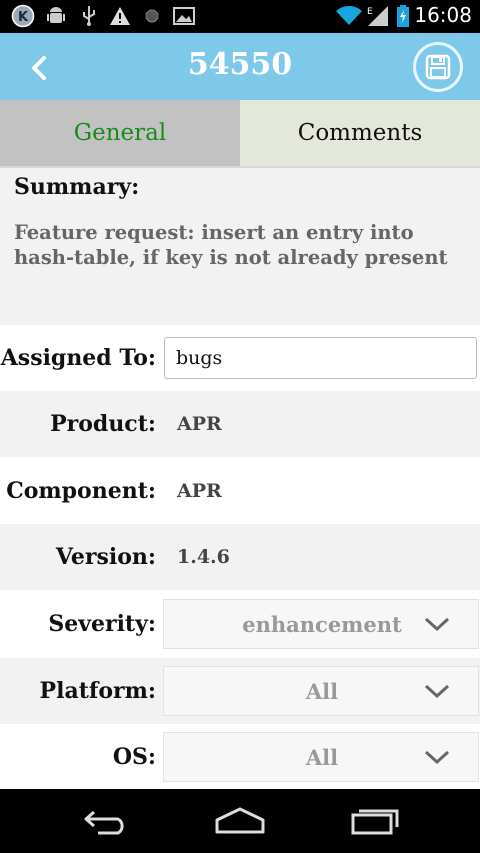  Describe the element at coordinates (240, 424) in the screenshot. I see `product-row: Product: APR` at that location.